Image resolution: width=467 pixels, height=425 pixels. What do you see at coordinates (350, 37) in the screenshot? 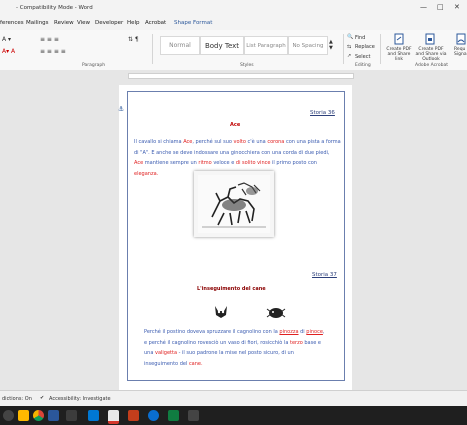
I see `find-icon: 🔍` at bounding box center [350, 37].